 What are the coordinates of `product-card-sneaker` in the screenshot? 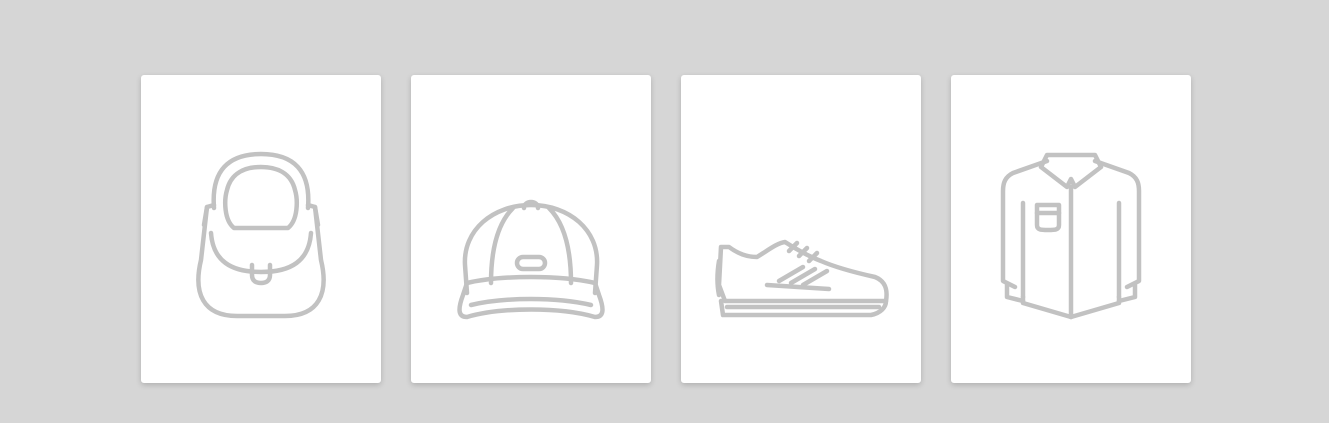 It's located at (801, 229).